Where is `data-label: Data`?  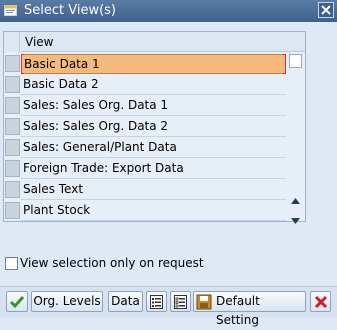 data-label: Data is located at coordinates (125, 301).